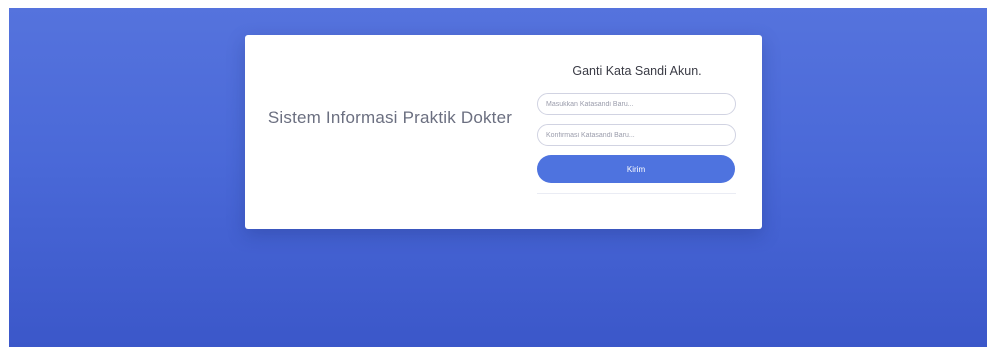 Image resolution: width=987 pixels, height=347 pixels. What do you see at coordinates (637, 71) in the screenshot?
I see `form-title: Ganti Kata Sandi Akun.` at bounding box center [637, 71].